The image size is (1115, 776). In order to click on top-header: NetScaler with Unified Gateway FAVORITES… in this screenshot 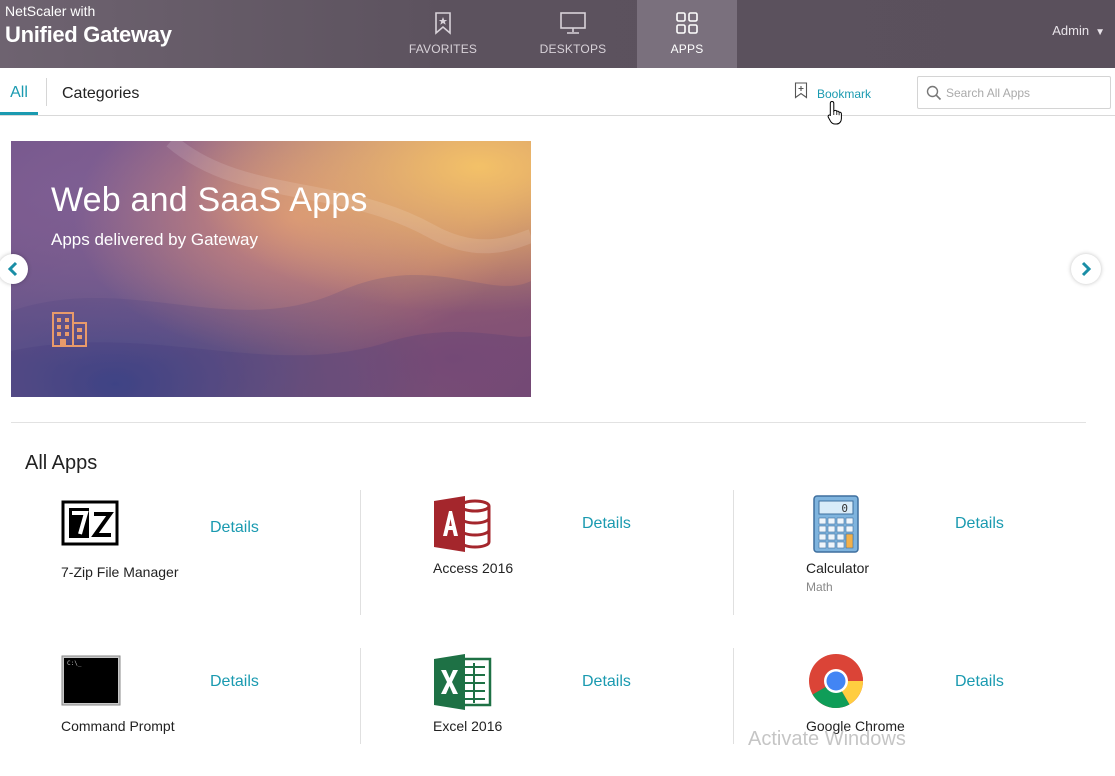, I will do `click(557, 34)`.